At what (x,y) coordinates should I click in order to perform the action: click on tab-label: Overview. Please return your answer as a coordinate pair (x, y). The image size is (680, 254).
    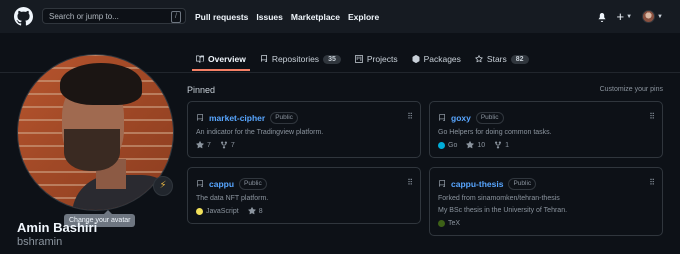
    Looking at the image, I should click on (227, 59).